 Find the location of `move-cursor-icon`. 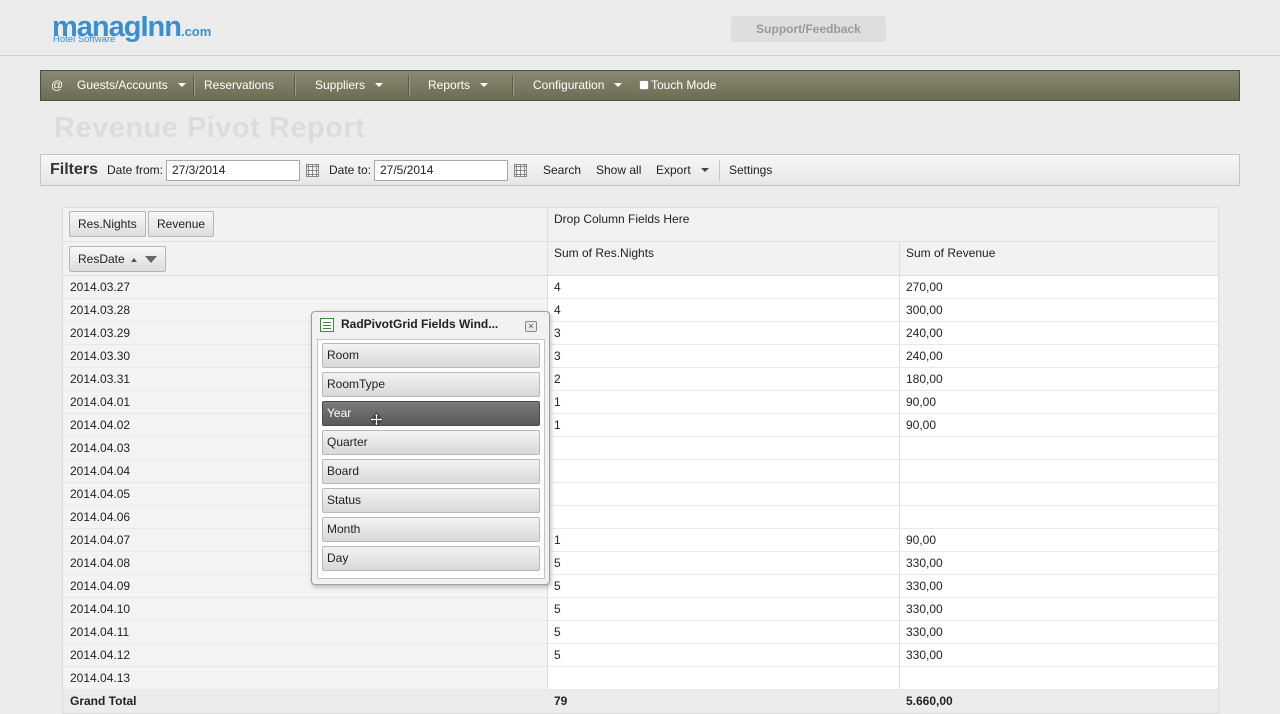

move-cursor-icon is located at coordinates (376, 419).